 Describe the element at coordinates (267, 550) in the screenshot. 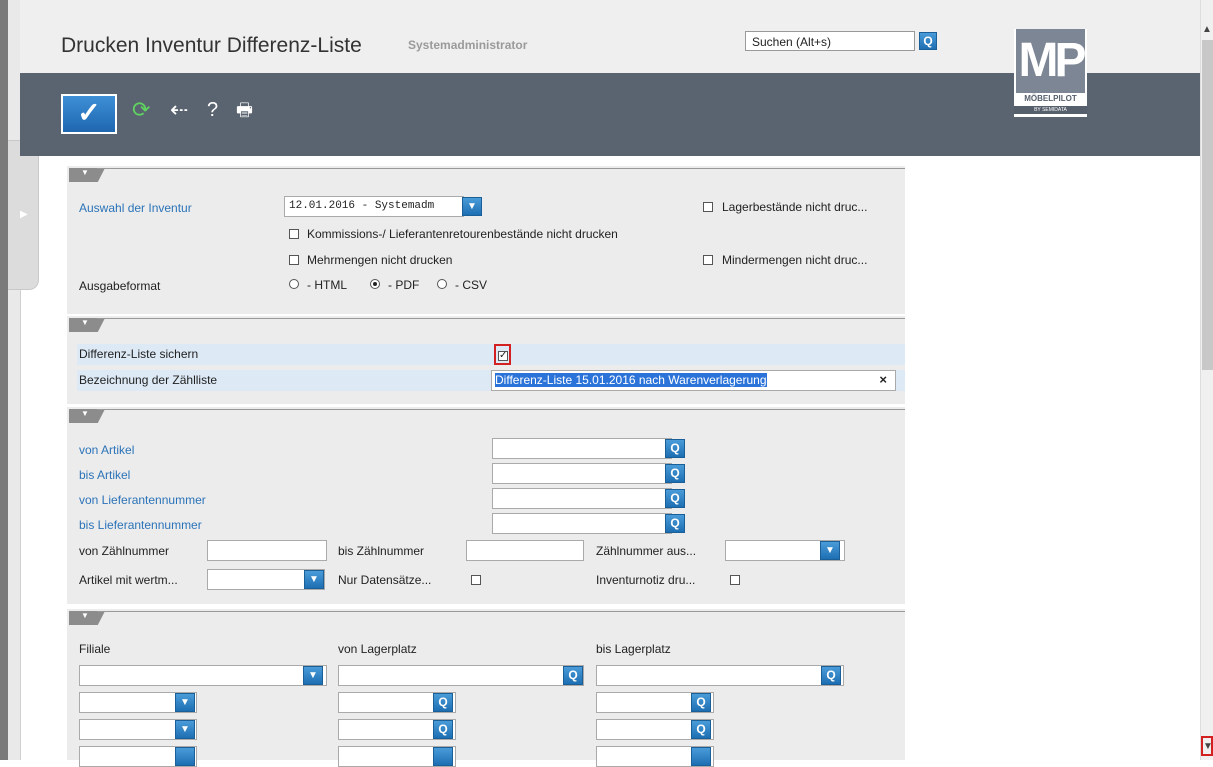

I see `von-zaehl-input` at that location.